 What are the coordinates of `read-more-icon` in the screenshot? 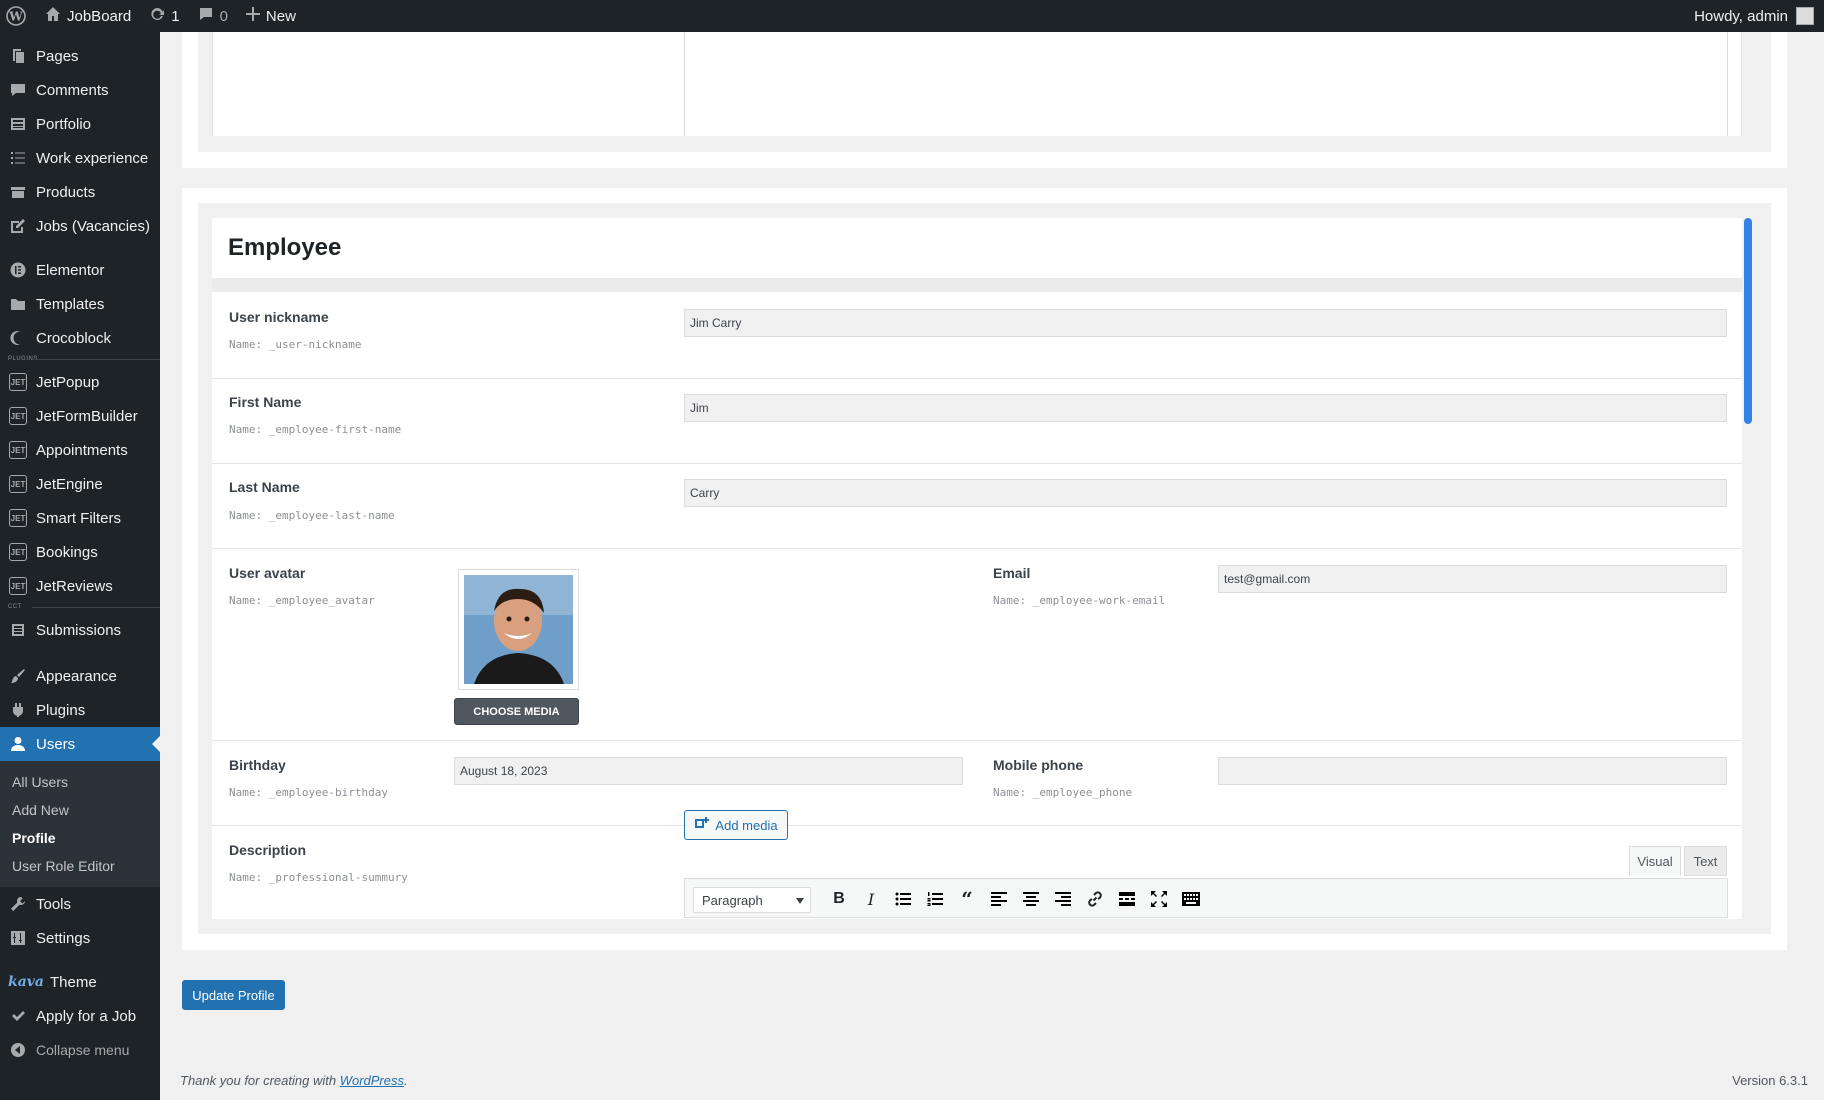 It's located at (1127, 899).